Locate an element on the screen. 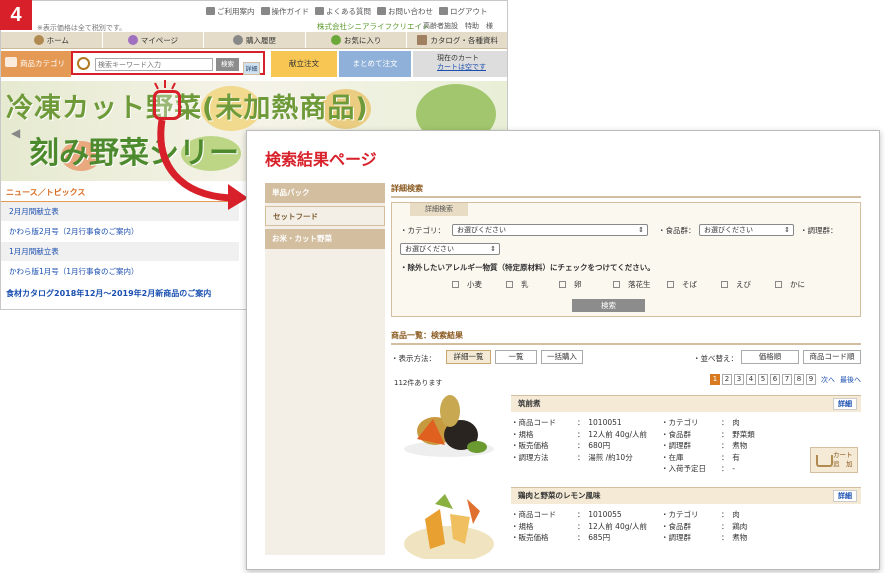 The height and width of the screenshot is (573, 885). user-name: 高齢者施設 特助 様 is located at coordinates (458, 26).